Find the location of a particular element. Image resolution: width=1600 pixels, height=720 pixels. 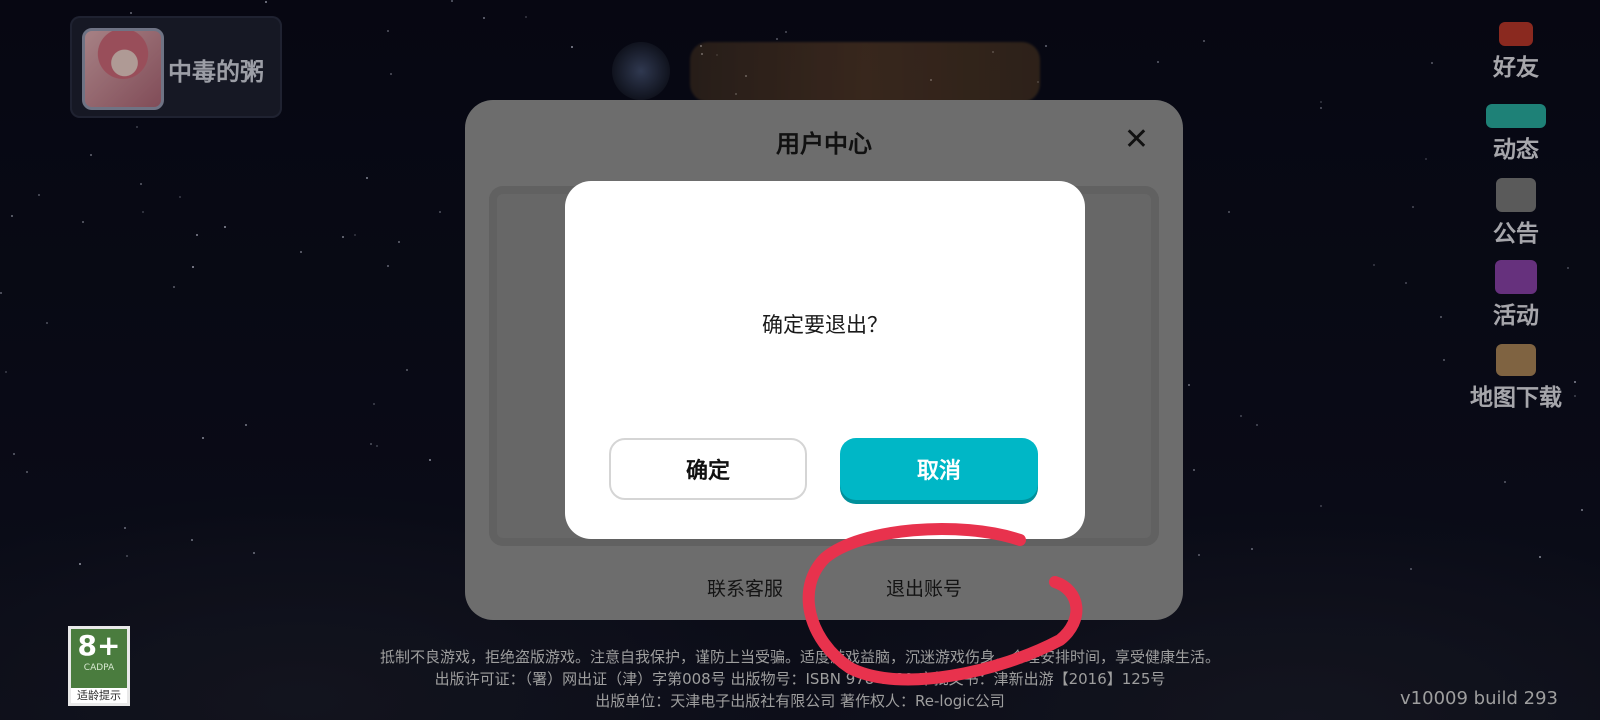

close-icon: ✕ is located at coordinates (1136, 139).